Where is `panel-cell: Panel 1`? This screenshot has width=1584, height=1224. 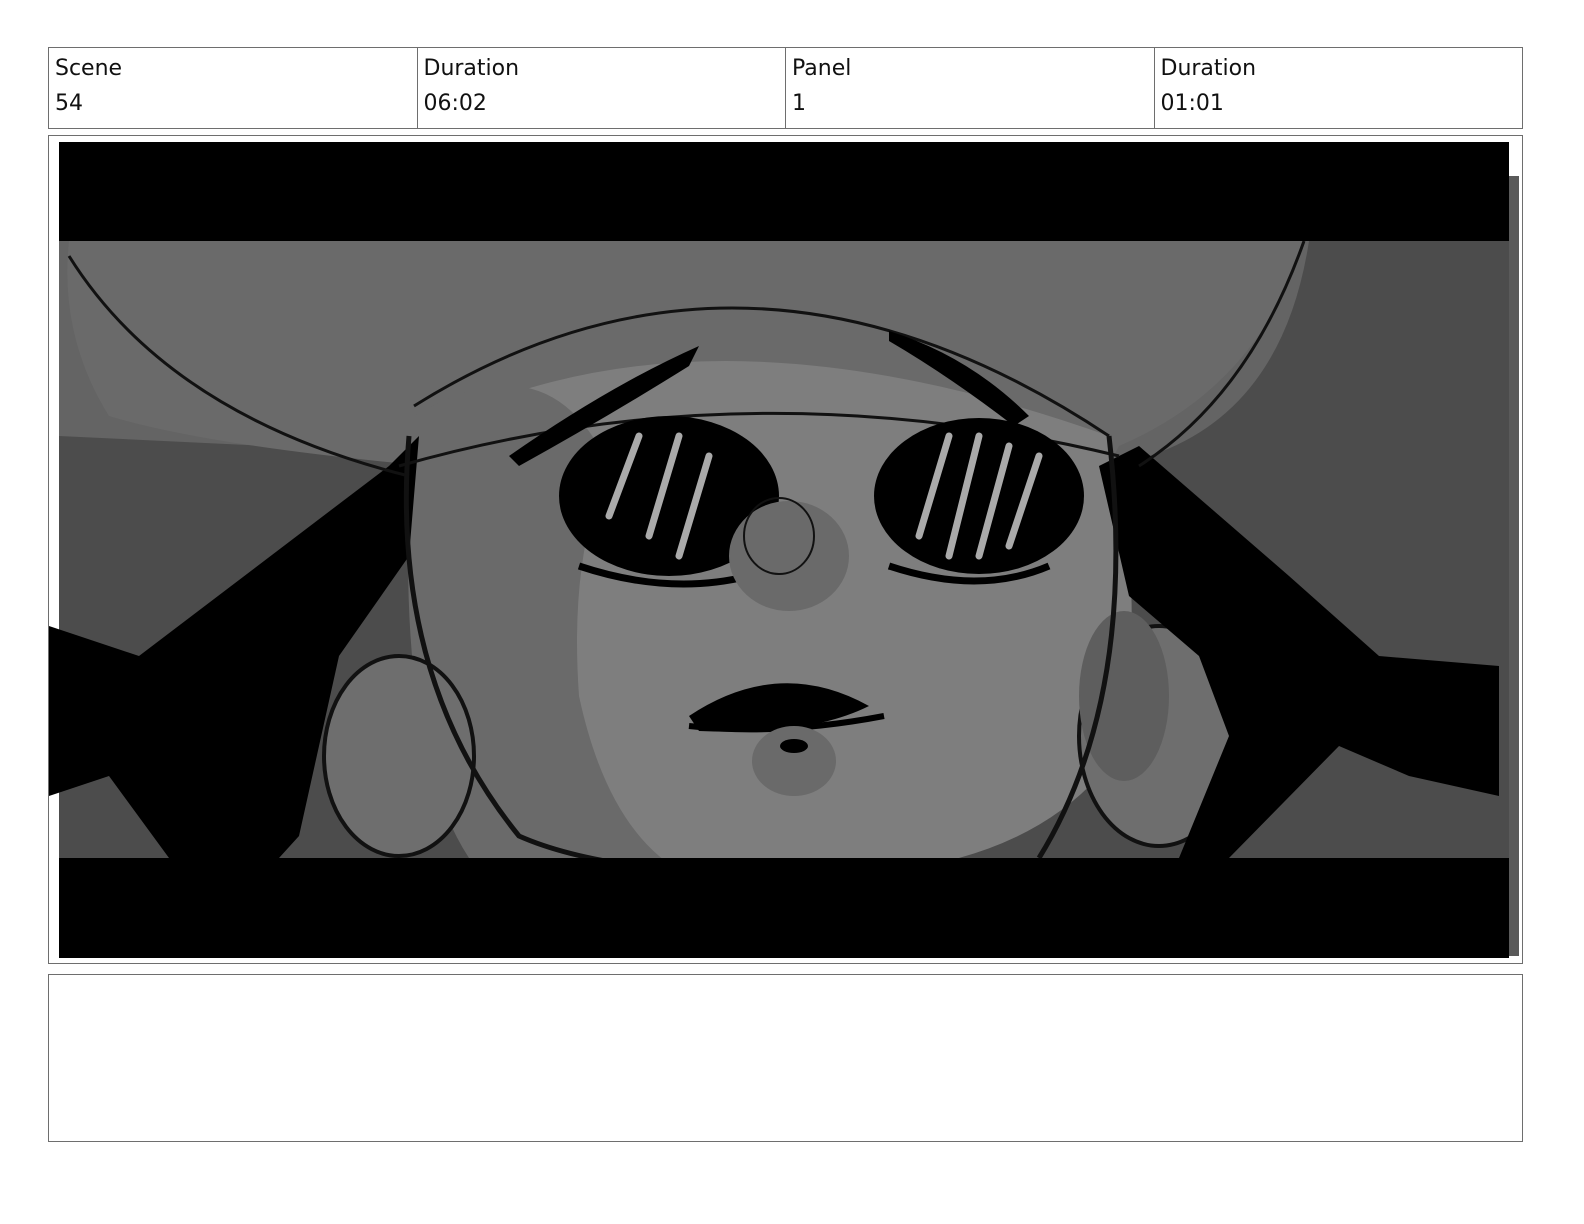 panel-cell: Panel 1 is located at coordinates (970, 88).